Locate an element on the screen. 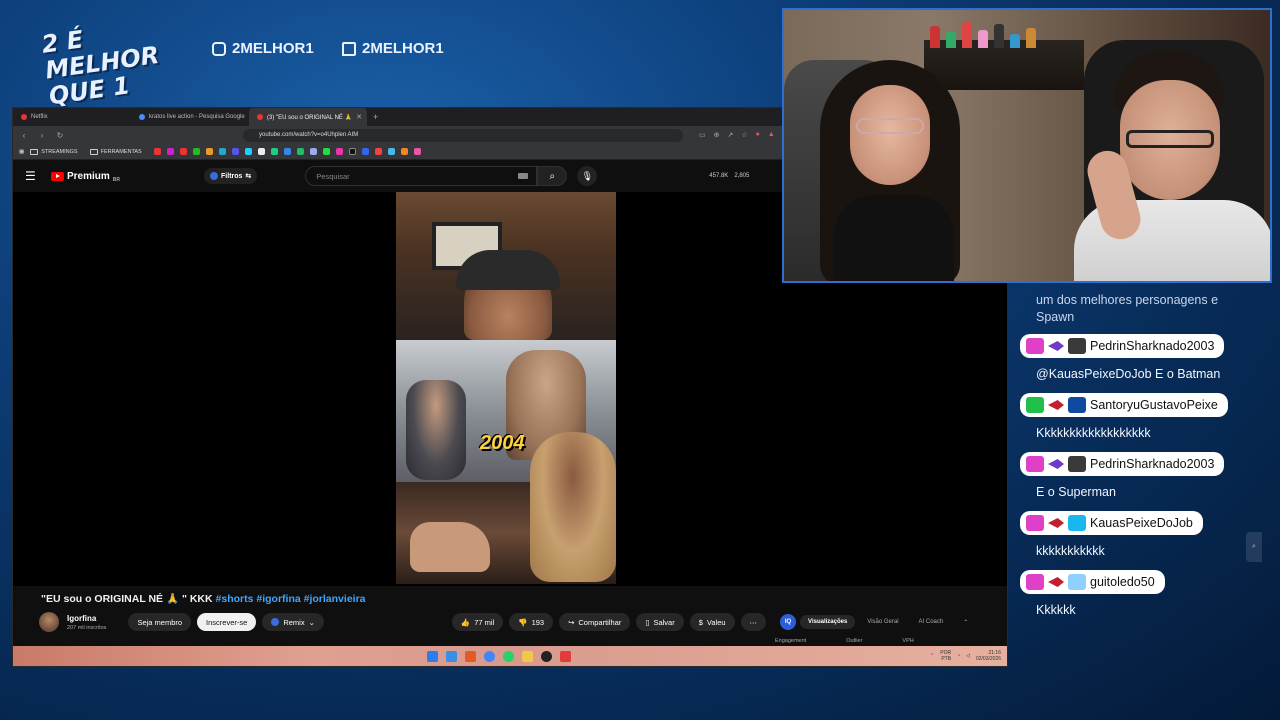 The image size is (1280, 720). reload-icon: ↻ is located at coordinates (60, 135).